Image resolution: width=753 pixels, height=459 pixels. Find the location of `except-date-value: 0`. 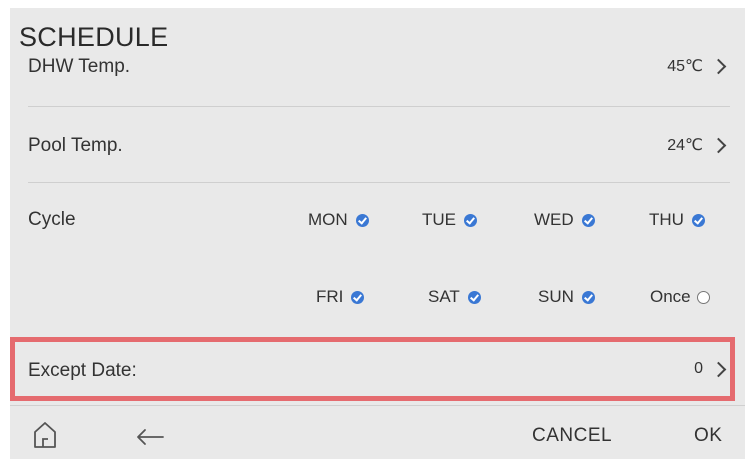

except-date-value: 0 is located at coordinates (698, 368).